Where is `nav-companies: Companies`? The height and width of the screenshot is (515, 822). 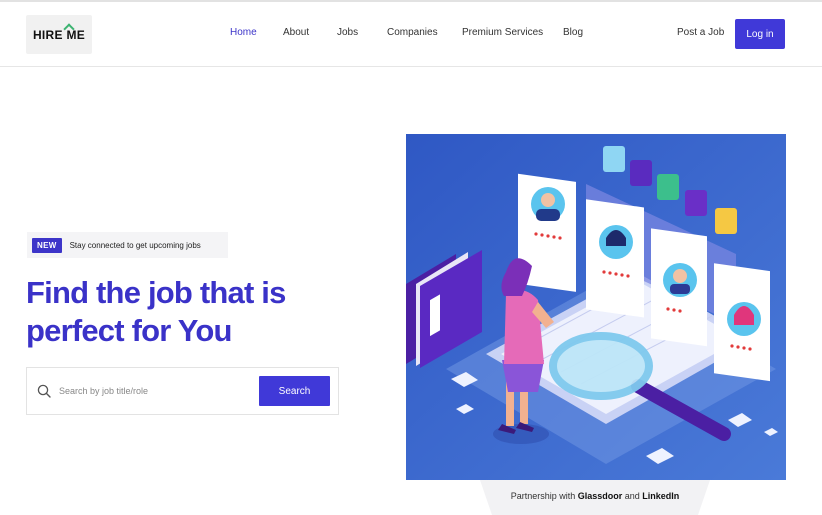 nav-companies: Companies is located at coordinates (412, 32).